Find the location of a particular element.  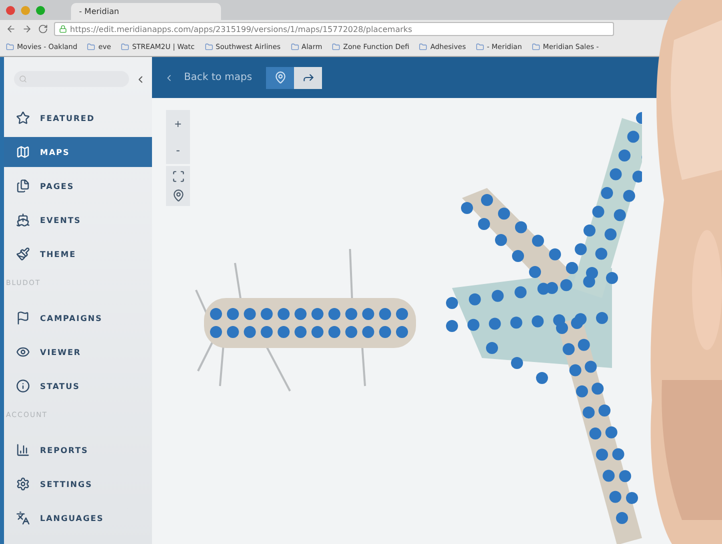

placemark-mode-button is located at coordinates (280, 77).